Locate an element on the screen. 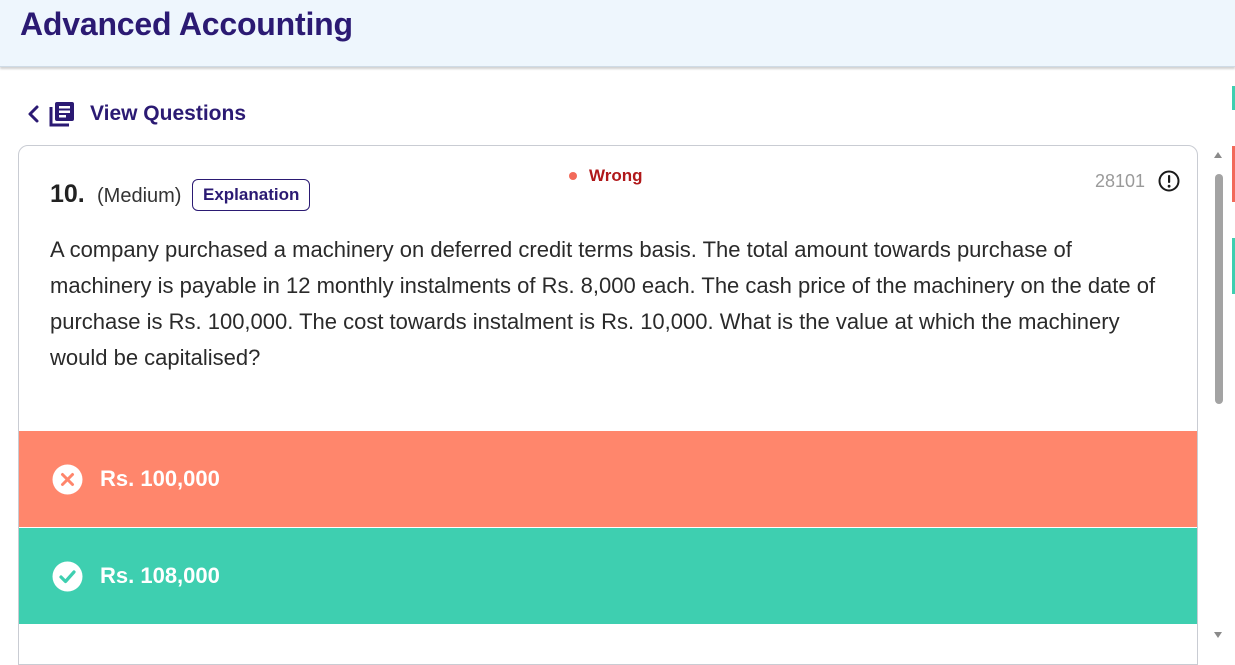 This screenshot has width=1235, height=665. explanation-button: Explanation is located at coordinates (251, 195).